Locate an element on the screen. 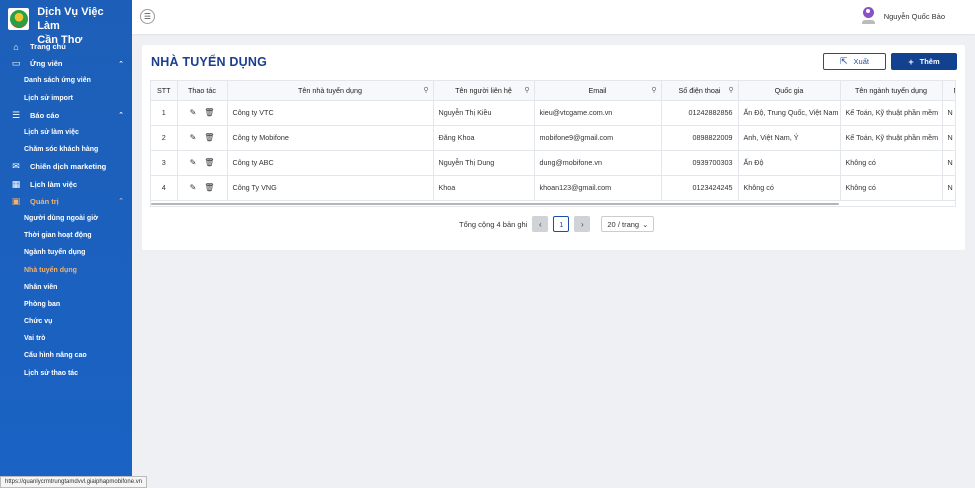  sidebar-item-label: Chiến dịch marketing is located at coordinates (68, 167).